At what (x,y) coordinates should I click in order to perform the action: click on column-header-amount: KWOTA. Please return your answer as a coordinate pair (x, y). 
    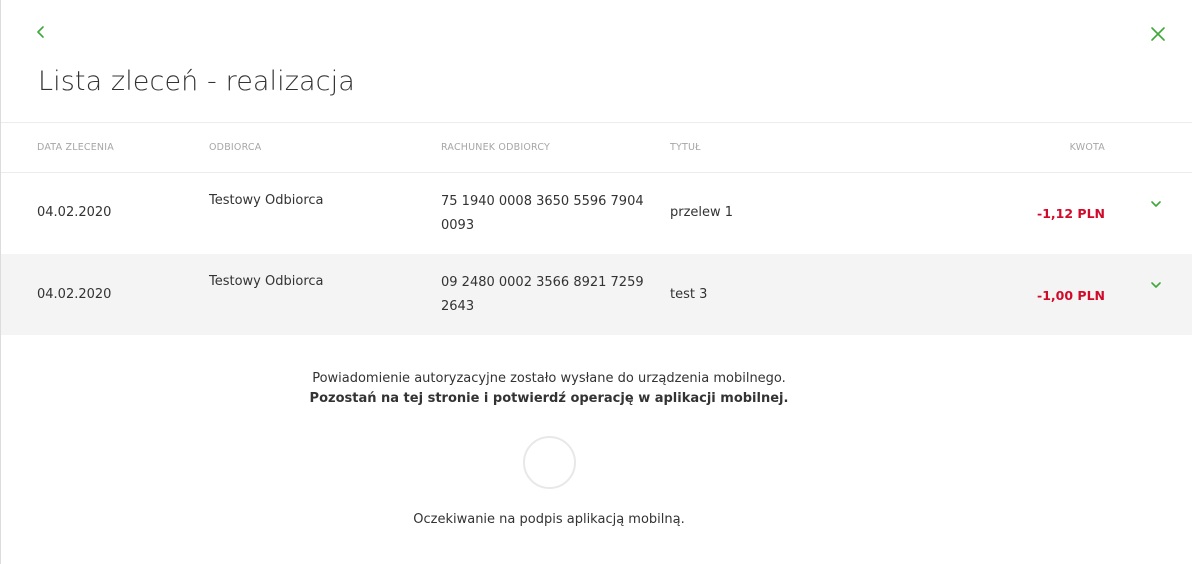
    Looking at the image, I should click on (1087, 147).